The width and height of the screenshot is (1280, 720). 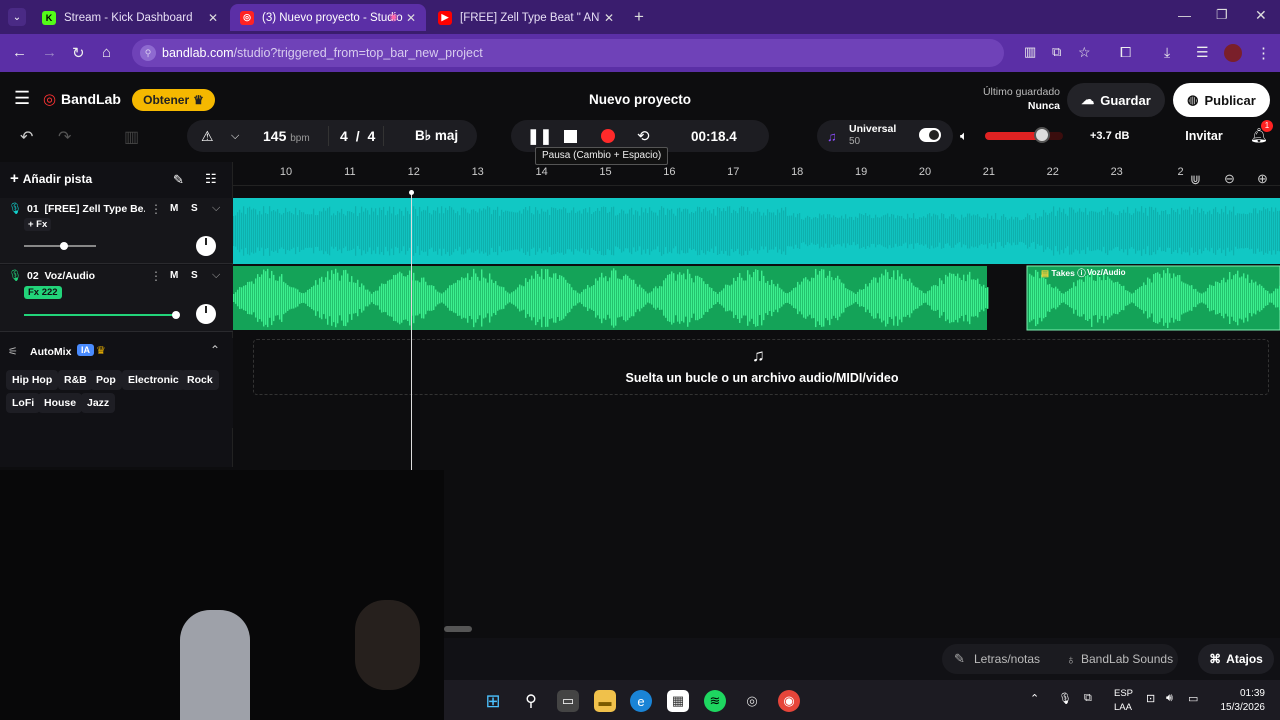 What do you see at coordinates (1262, 179) in the screenshot?
I see `zoom-in-icon: ⊕` at bounding box center [1262, 179].